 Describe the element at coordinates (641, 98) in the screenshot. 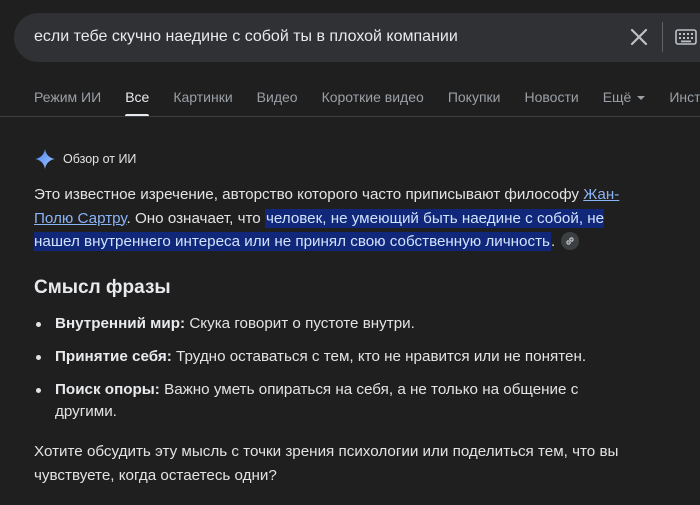

I see `chevron-down-icon` at that location.